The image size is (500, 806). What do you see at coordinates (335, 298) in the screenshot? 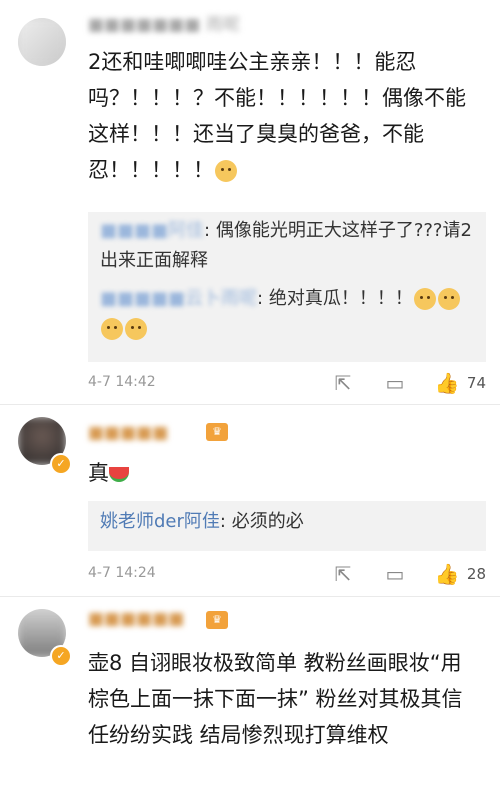
I see `reply-text: : 绝对真瓜！！！！` at bounding box center [335, 298].